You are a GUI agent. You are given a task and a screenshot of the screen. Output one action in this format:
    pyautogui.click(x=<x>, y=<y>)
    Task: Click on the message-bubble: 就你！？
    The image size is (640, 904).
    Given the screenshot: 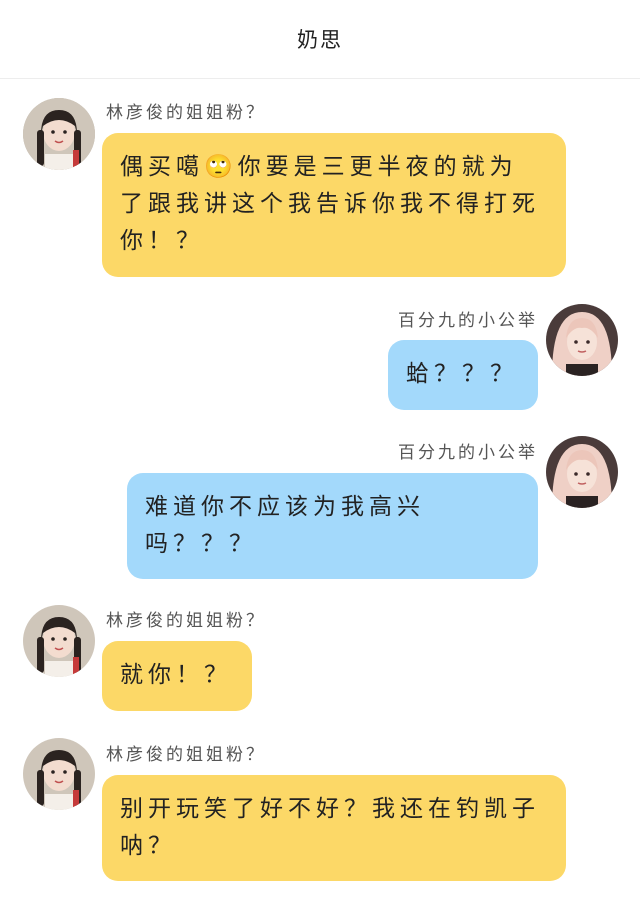 What is the action you would take?
    pyautogui.click(x=177, y=676)
    